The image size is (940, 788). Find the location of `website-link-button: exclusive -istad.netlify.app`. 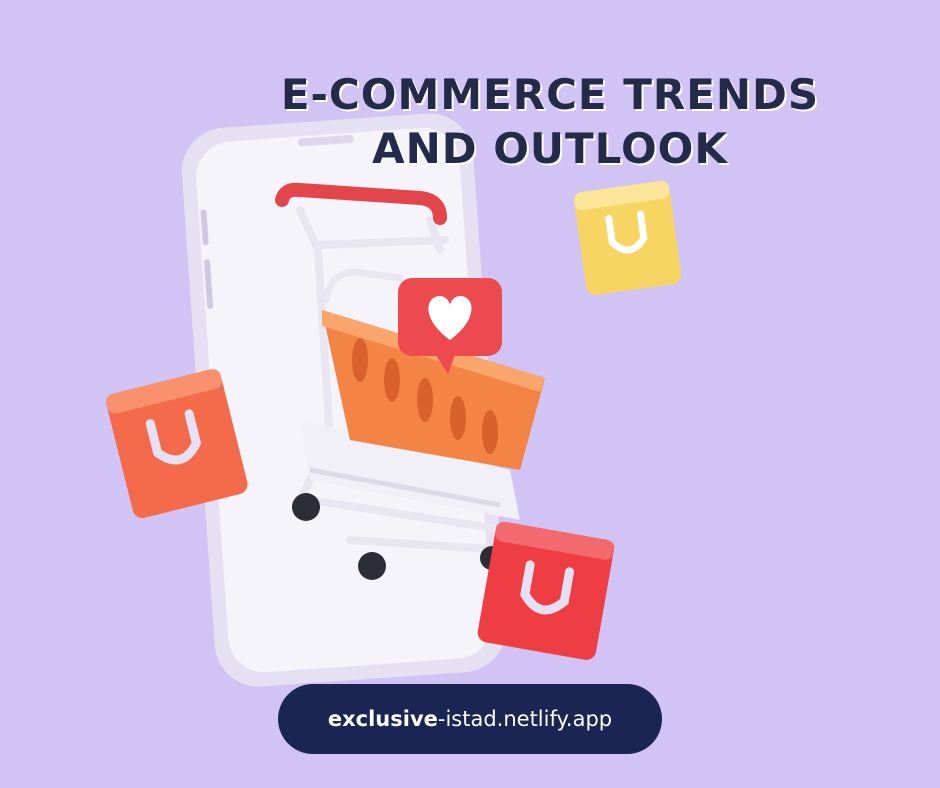

website-link-button: exclusive -istad.netlify.app is located at coordinates (470, 719).